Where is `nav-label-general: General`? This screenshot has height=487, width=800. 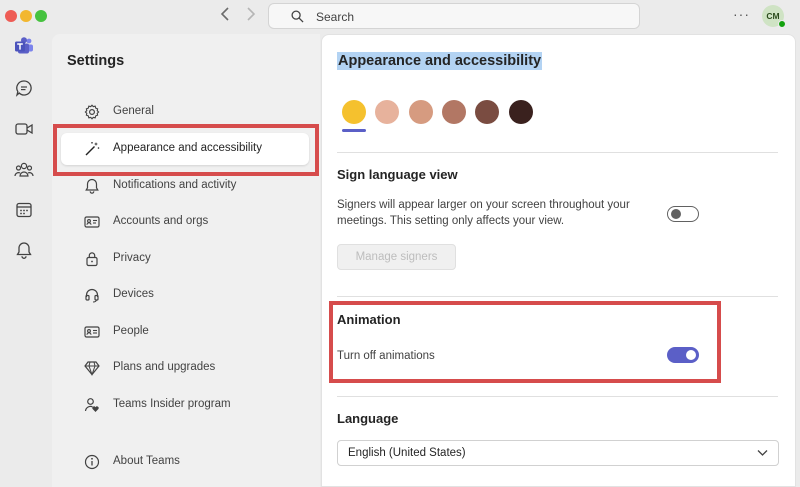
nav-label-general: General is located at coordinates (133, 111).